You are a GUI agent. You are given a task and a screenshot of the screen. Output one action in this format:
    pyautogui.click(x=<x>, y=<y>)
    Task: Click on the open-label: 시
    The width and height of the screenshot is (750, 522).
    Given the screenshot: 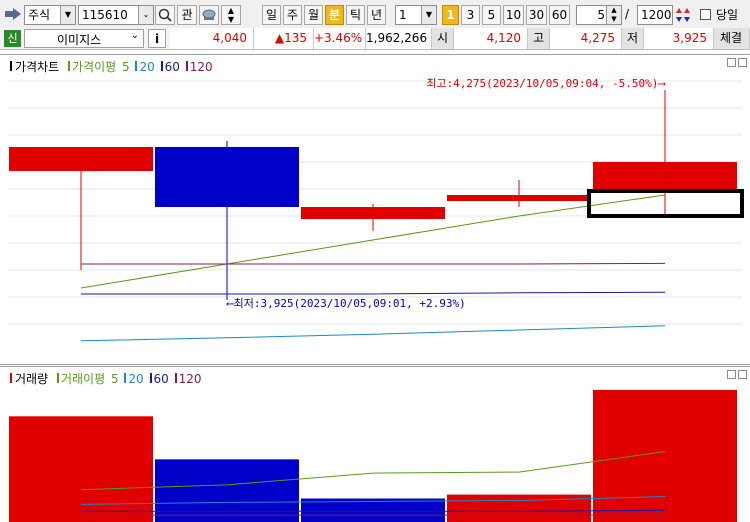 What is the action you would take?
    pyautogui.click(x=443, y=38)
    